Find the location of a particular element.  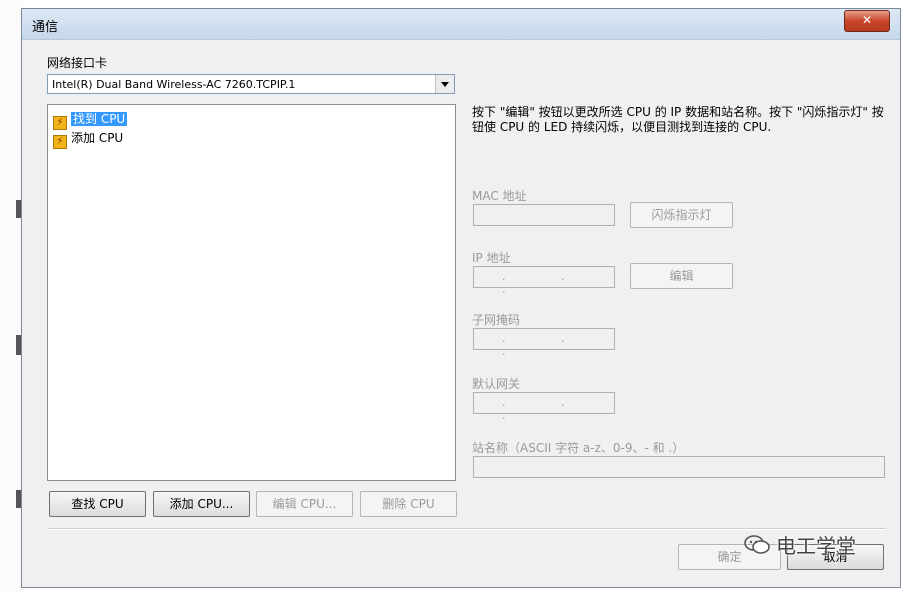

close-icon: ✕ is located at coordinates (867, 20).